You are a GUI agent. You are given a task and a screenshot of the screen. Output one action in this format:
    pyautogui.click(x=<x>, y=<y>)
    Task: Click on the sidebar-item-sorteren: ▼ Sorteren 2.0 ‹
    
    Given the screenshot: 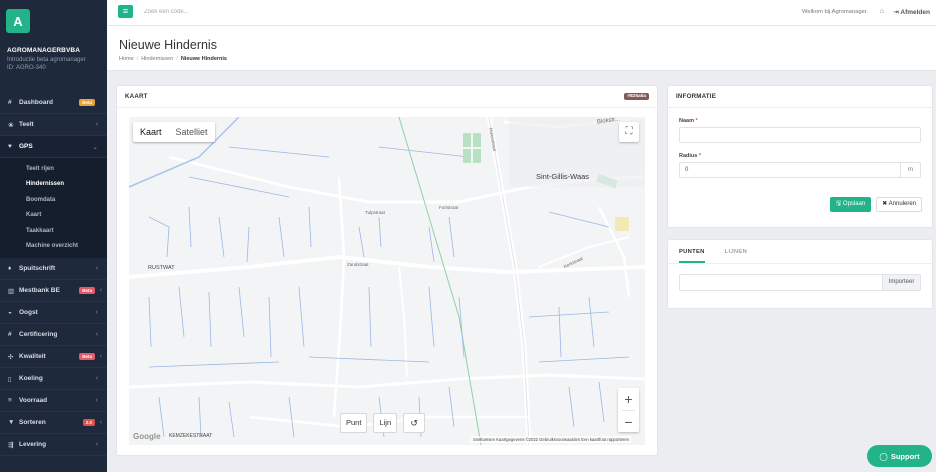 What is the action you would take?
    pyautogui.click(x=53, y=423)
    